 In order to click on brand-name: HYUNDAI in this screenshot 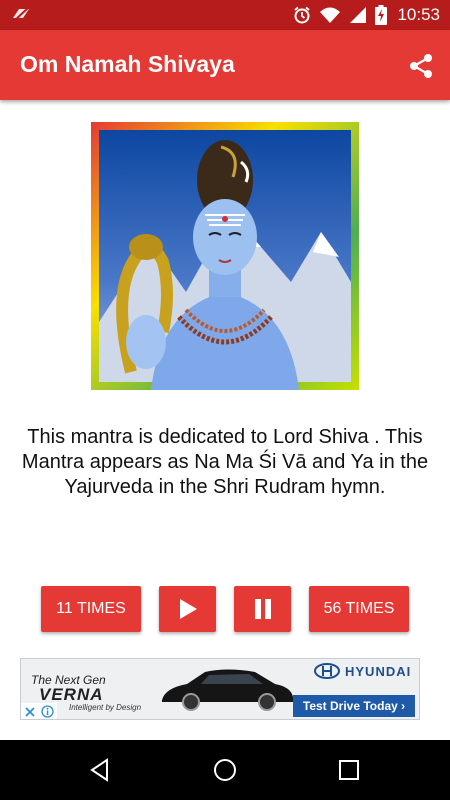, I will do `click(378, 671)`.